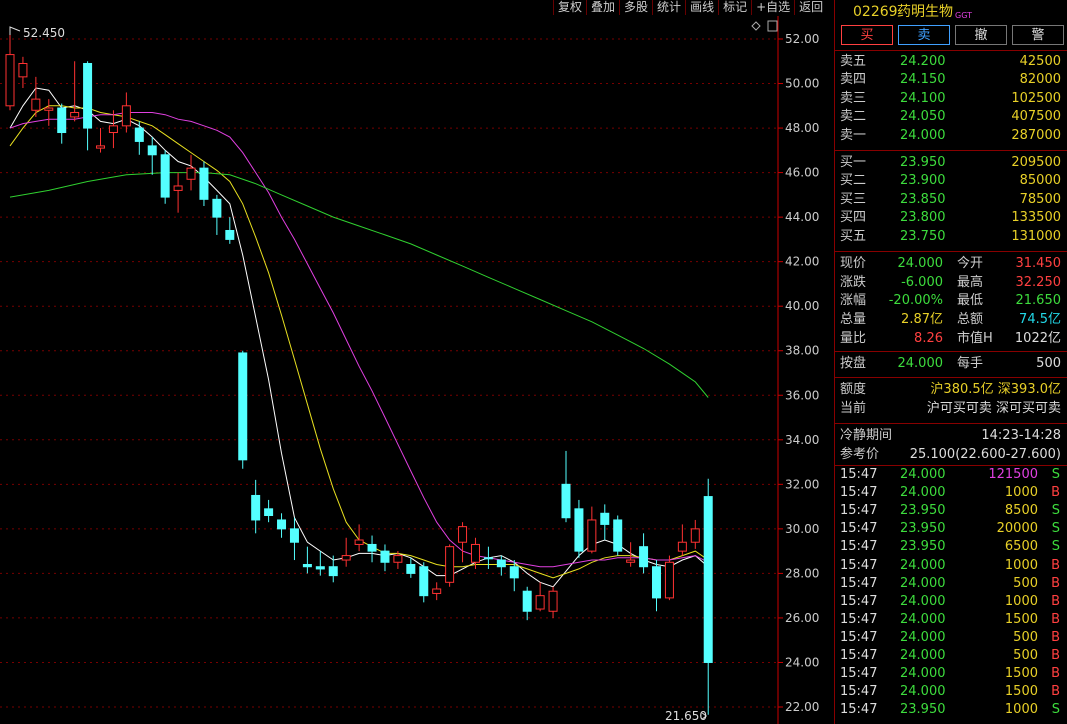 Image resolution: width=1067 pixels, height=724 pixels. What do you see at coordinates (701, 7) in the screenshot?
I see `toolbar-button-4: 画线` at bounding box center [701, 7].